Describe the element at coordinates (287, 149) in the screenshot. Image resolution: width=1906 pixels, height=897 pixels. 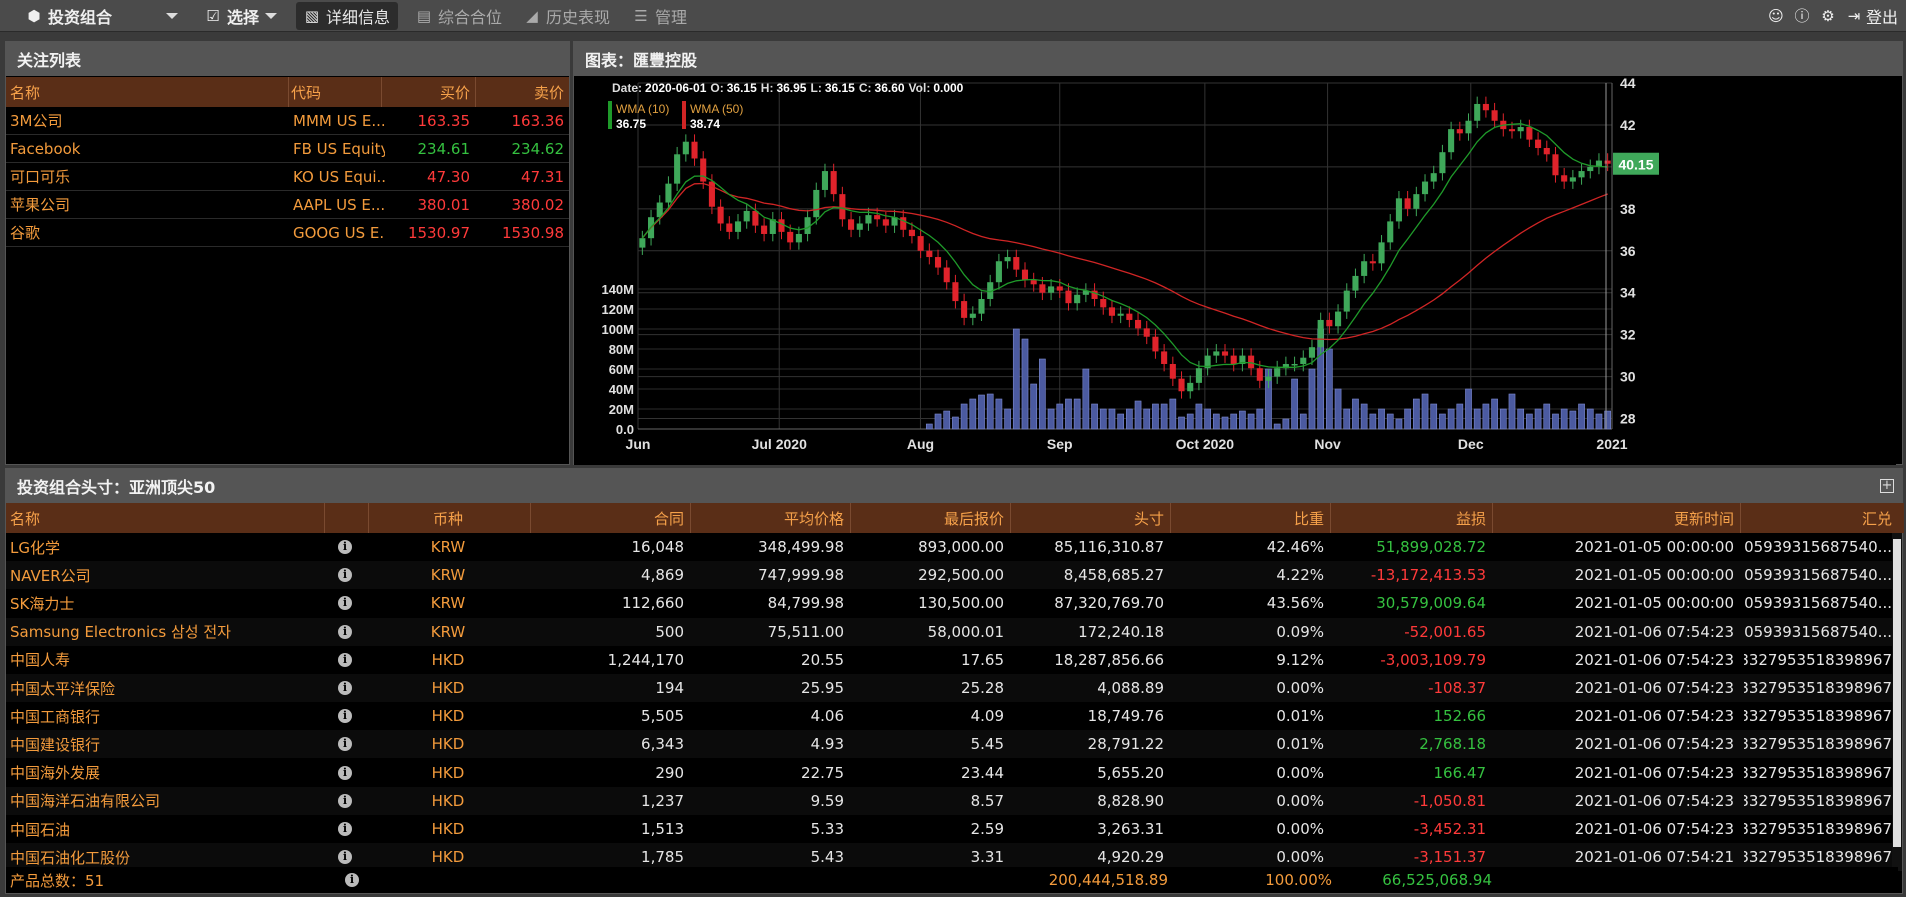
I see `watchlist-row: Facebook FB US Equity 234.61 234.62` at that location.